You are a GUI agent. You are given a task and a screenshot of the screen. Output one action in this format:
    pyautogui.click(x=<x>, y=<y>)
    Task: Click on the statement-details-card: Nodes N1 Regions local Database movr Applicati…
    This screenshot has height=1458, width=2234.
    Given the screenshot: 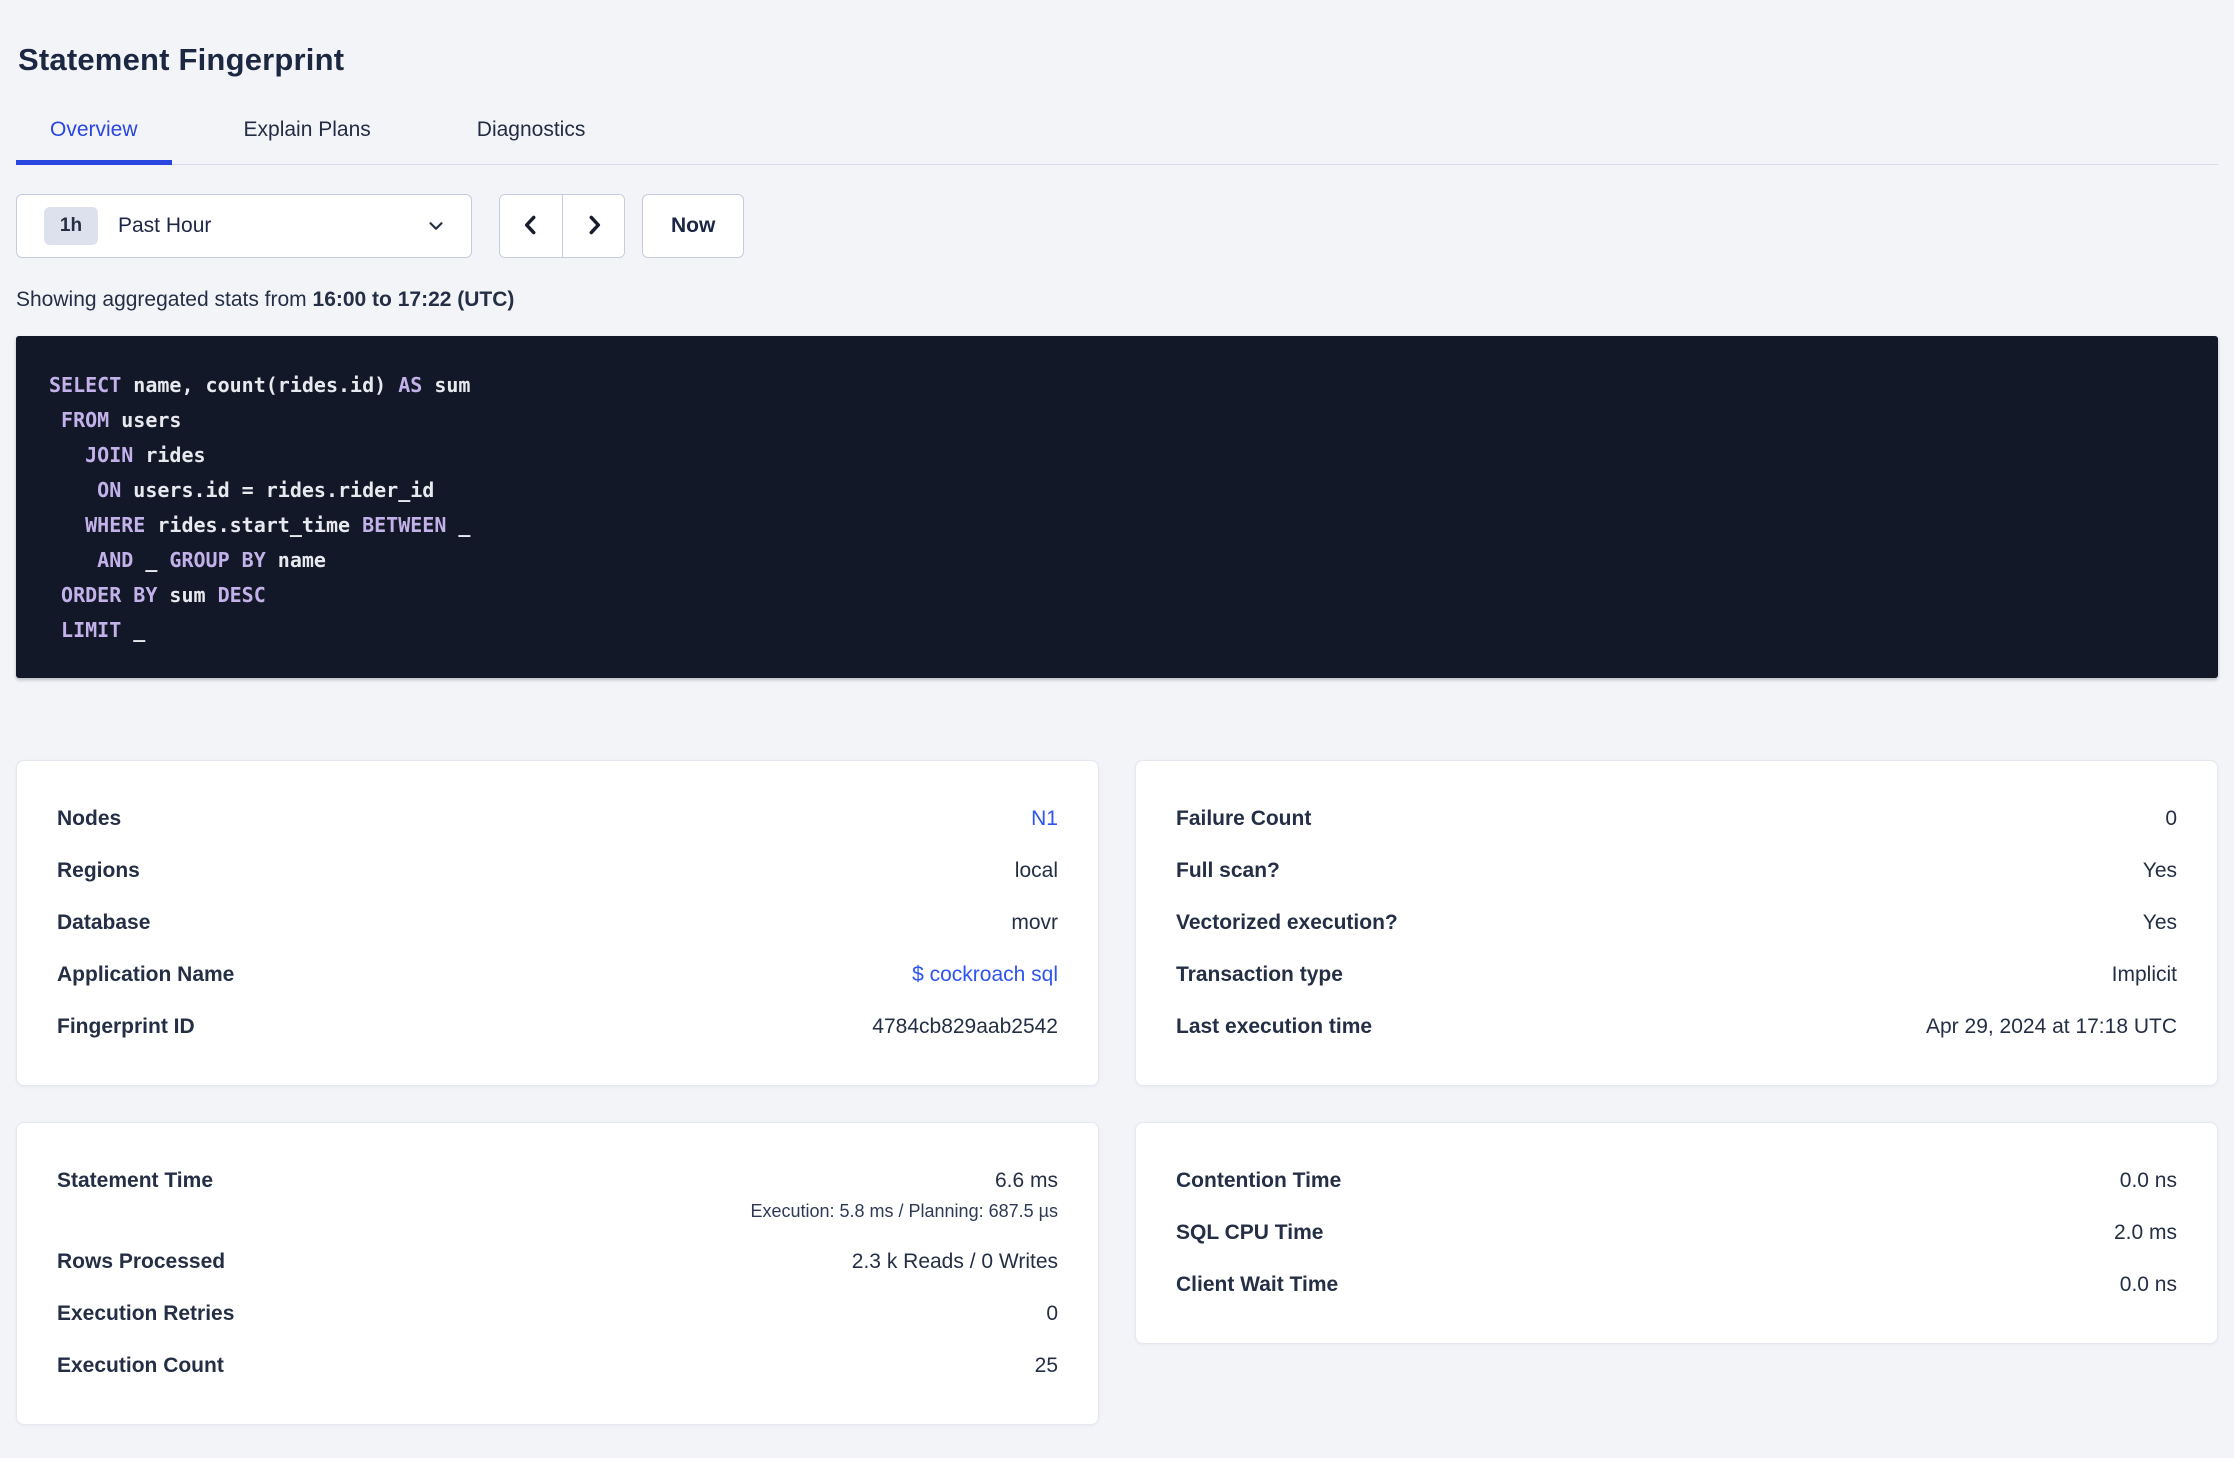 What is the action you would take?
    pyautogui.click(x=557, y=923)
    